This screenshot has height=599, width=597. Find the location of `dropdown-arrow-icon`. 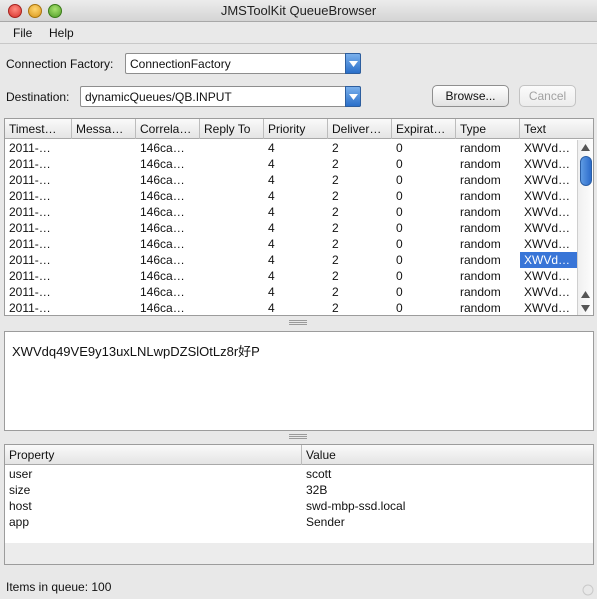

dropdown-arrow-icon is located at coordinates (353, 63).